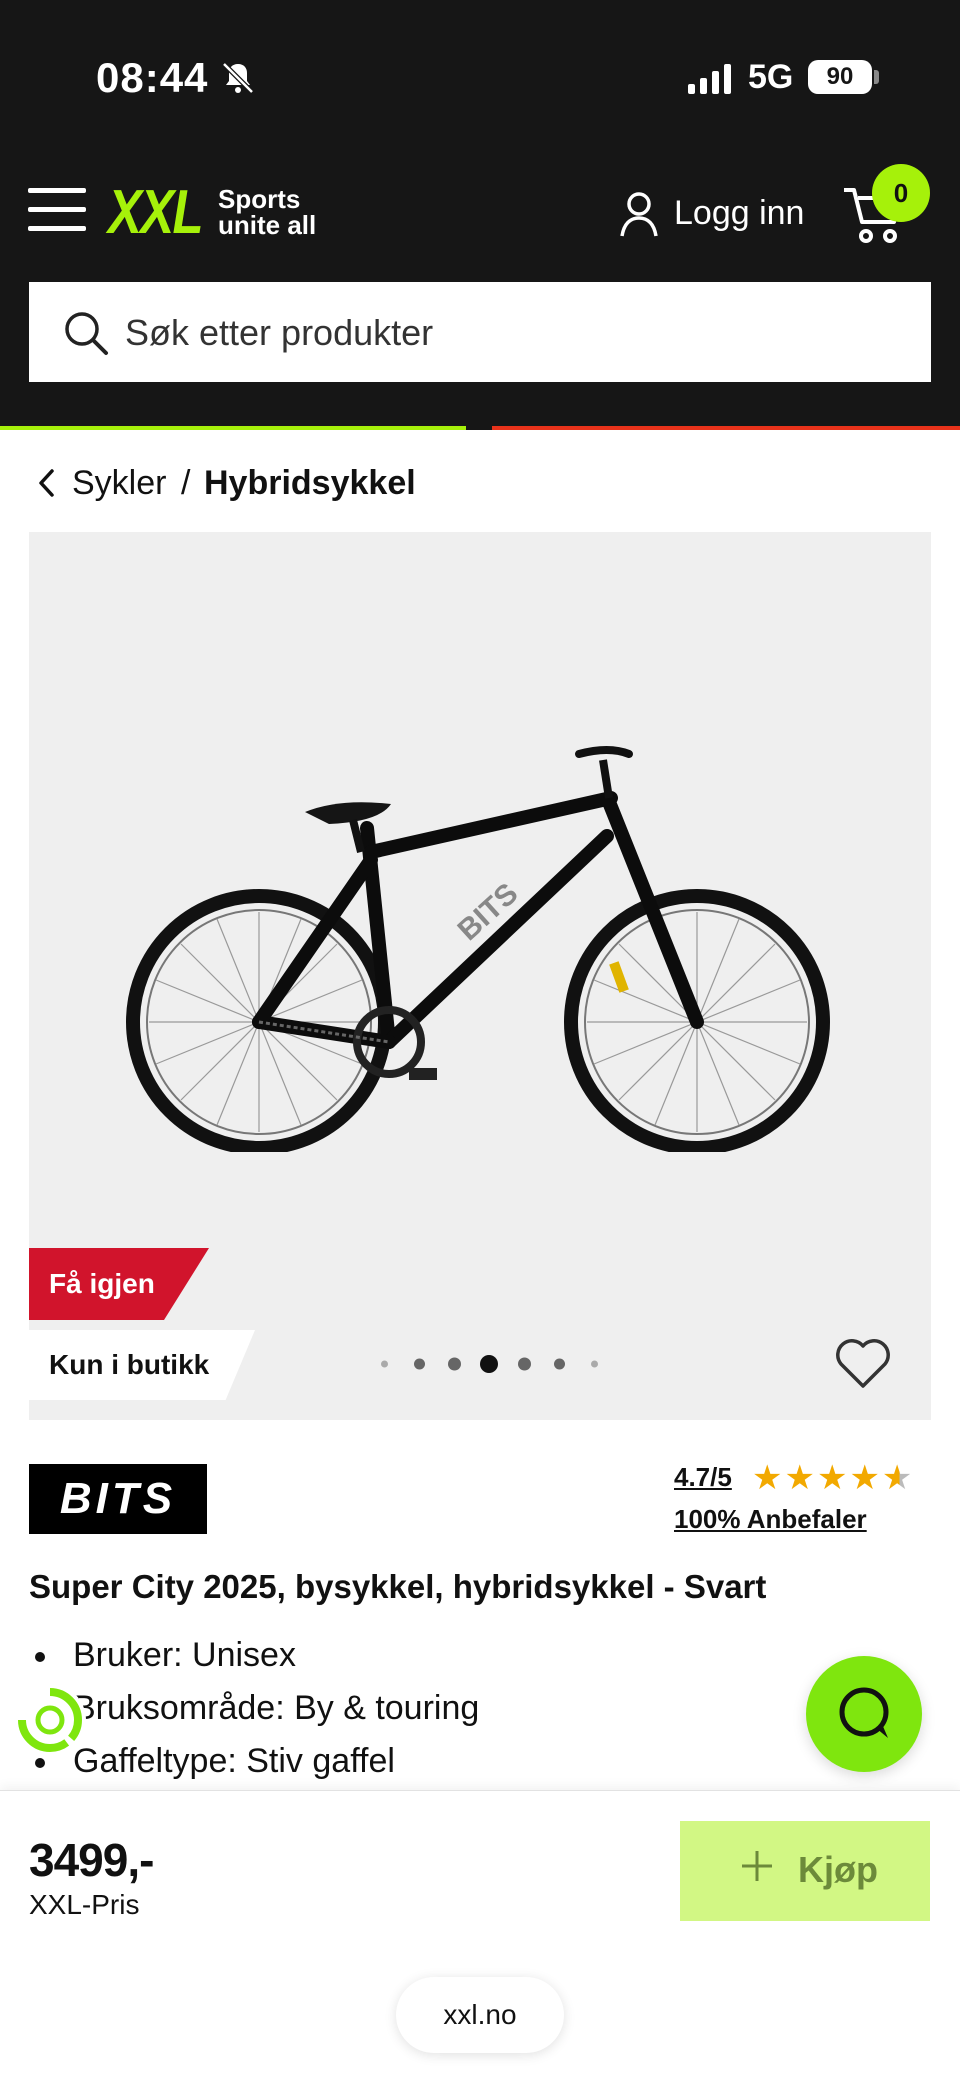 The width and height of the screenshot is (960, 2087). What do you see at coordinates (480, 75) in the screenshot?
I see `status-bar: 08:44 5G 90` at bounding box center [480, 75].